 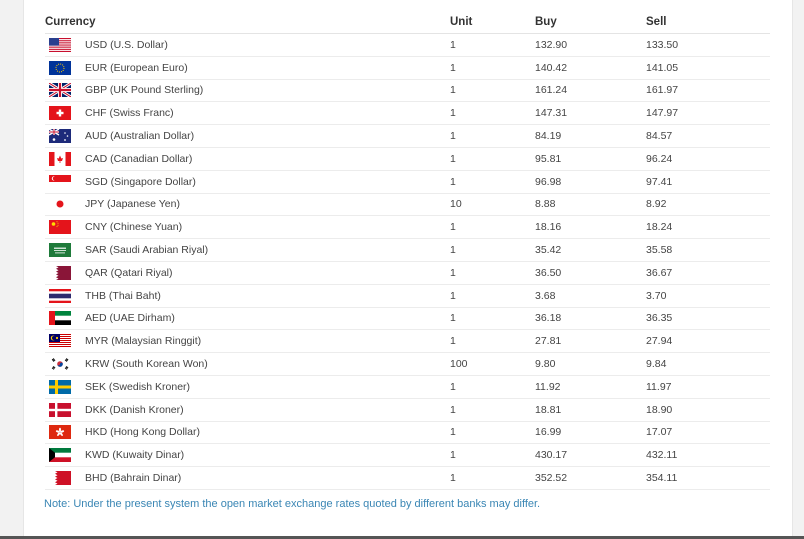 I want to click on buy-cell: 95.81, so click(x=590, y=159).